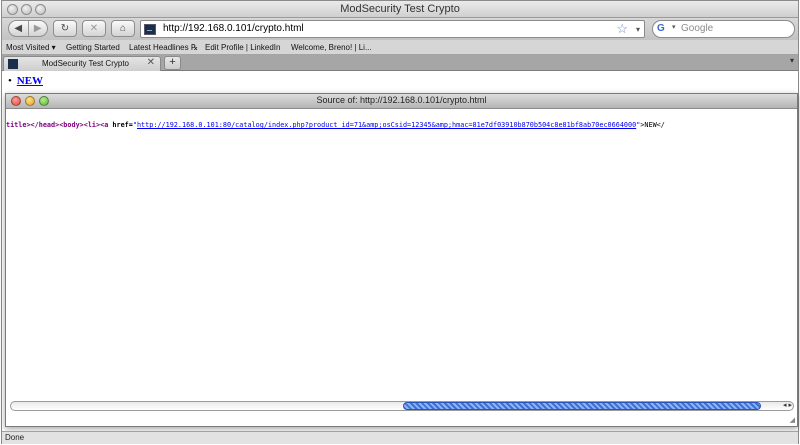 Image resolution: width=800 pixels, height=445 pixels. Describe the element at coordinates (638, 30) in the screenshot. I see `url-dropdown-icon: ▾` at that location.